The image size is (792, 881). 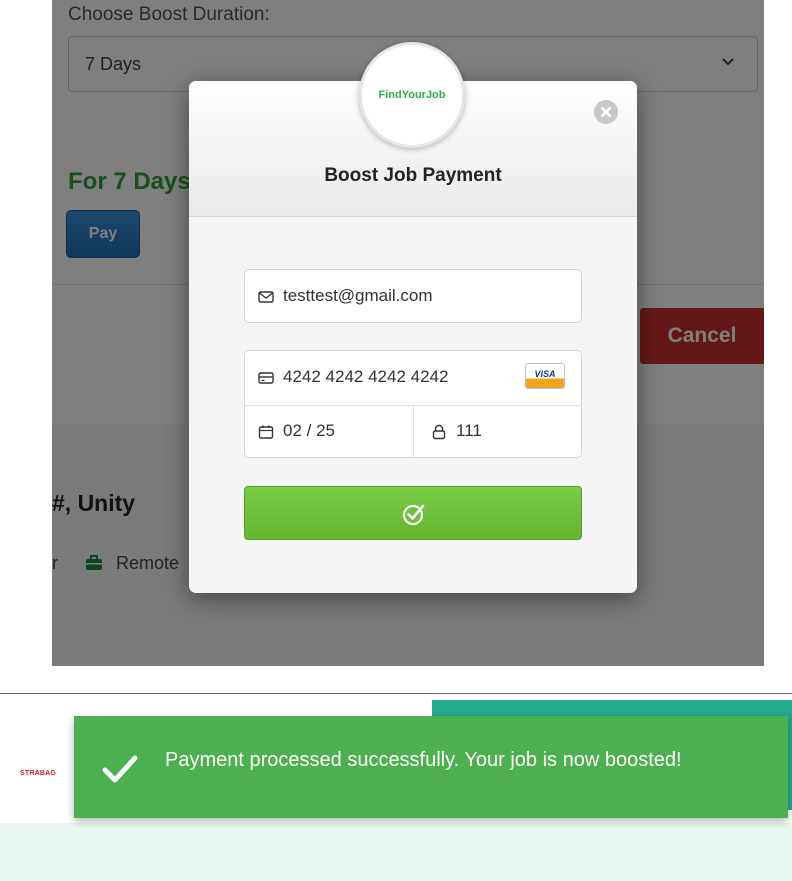 I want to click on check-circle-icon, so click(x=413, y=515).